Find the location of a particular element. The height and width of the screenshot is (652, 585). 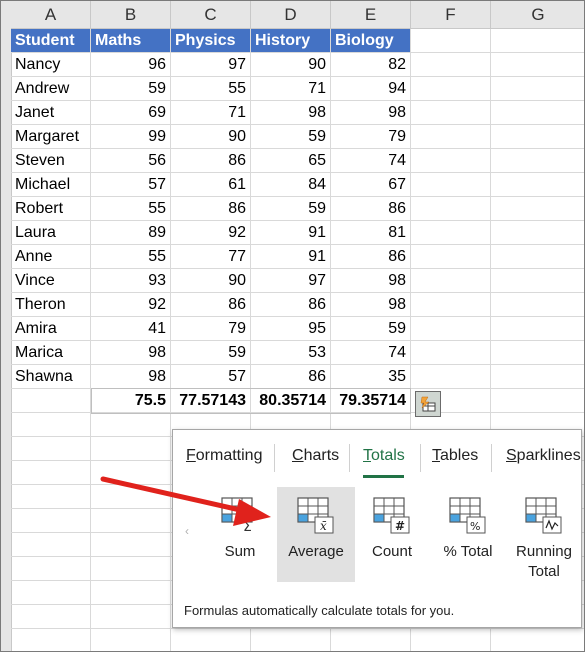

tab-charts: Charts is located at coordinates (315, 456).